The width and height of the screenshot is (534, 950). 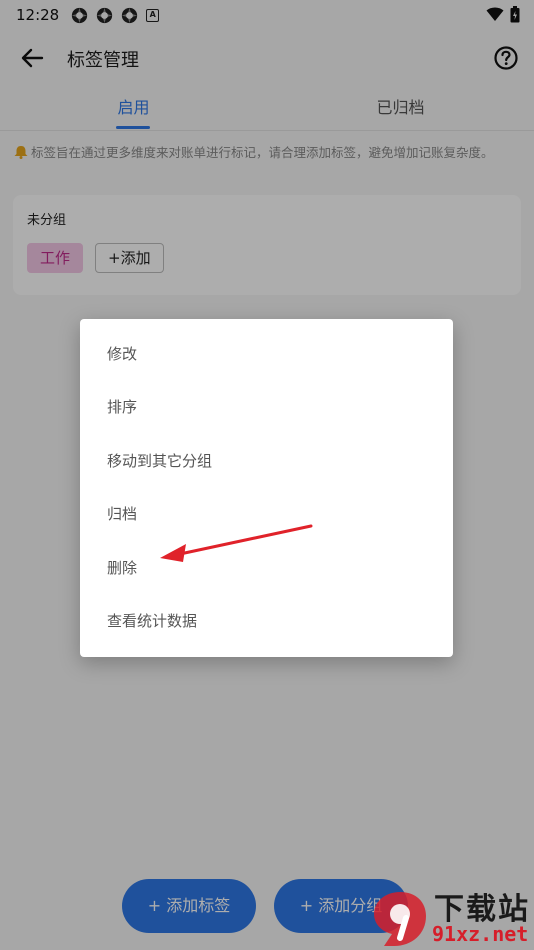 What do you see at coordinates (266, 461) in the screenshot?
I see `menu-item-move: 移动到其它分组` at bounding box center [266, 461].